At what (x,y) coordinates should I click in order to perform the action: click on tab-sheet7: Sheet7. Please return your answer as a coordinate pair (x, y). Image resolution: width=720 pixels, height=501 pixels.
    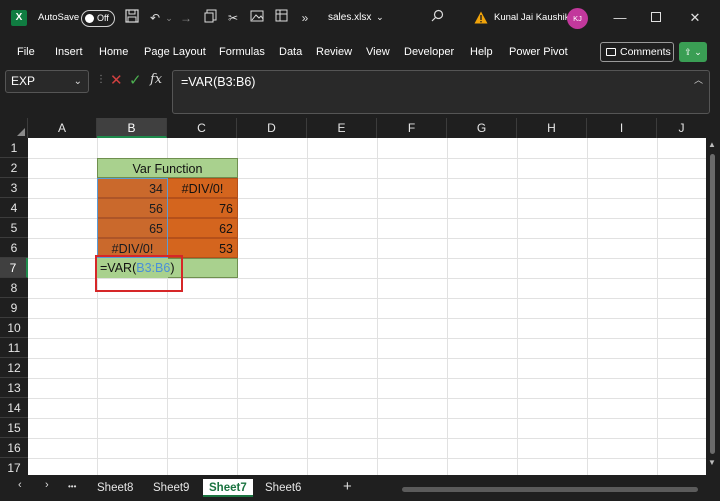
    Looking at the image, I should click on (228, 488).